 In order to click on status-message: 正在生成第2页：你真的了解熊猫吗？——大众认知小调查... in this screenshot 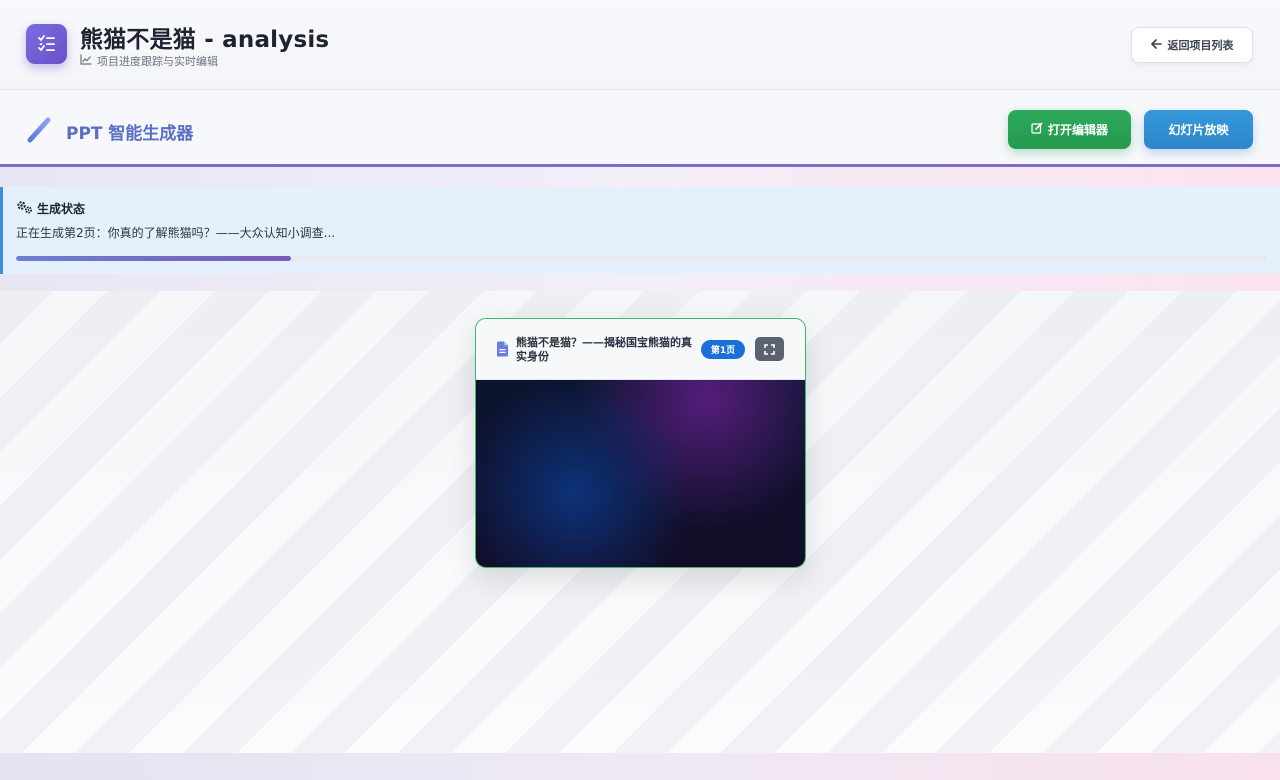, I will do `click(176, 233)`.